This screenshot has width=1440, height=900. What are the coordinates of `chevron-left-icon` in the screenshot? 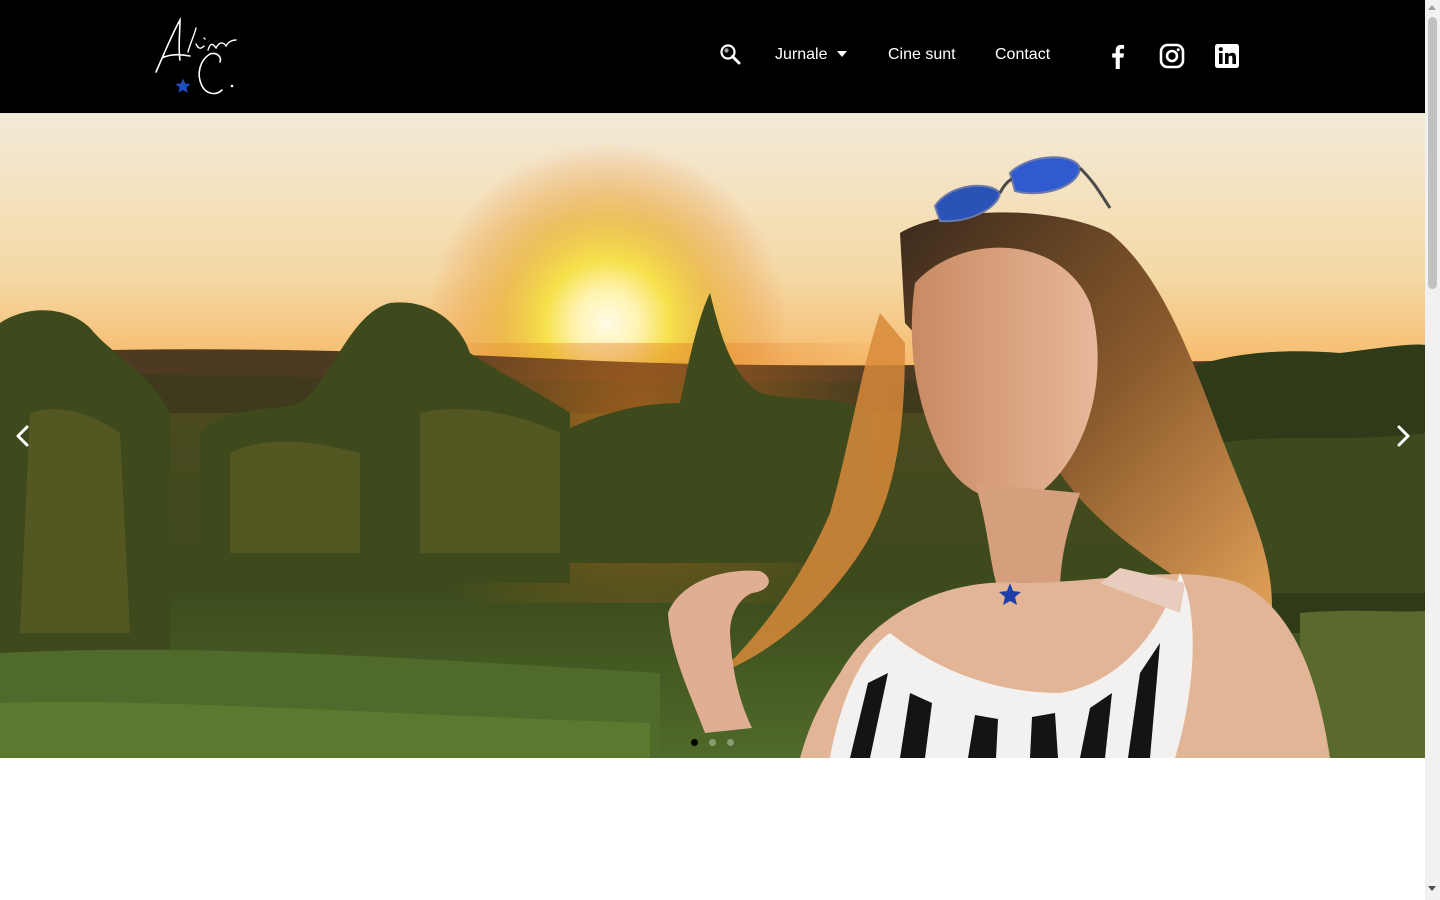 It's located at (23, 436).